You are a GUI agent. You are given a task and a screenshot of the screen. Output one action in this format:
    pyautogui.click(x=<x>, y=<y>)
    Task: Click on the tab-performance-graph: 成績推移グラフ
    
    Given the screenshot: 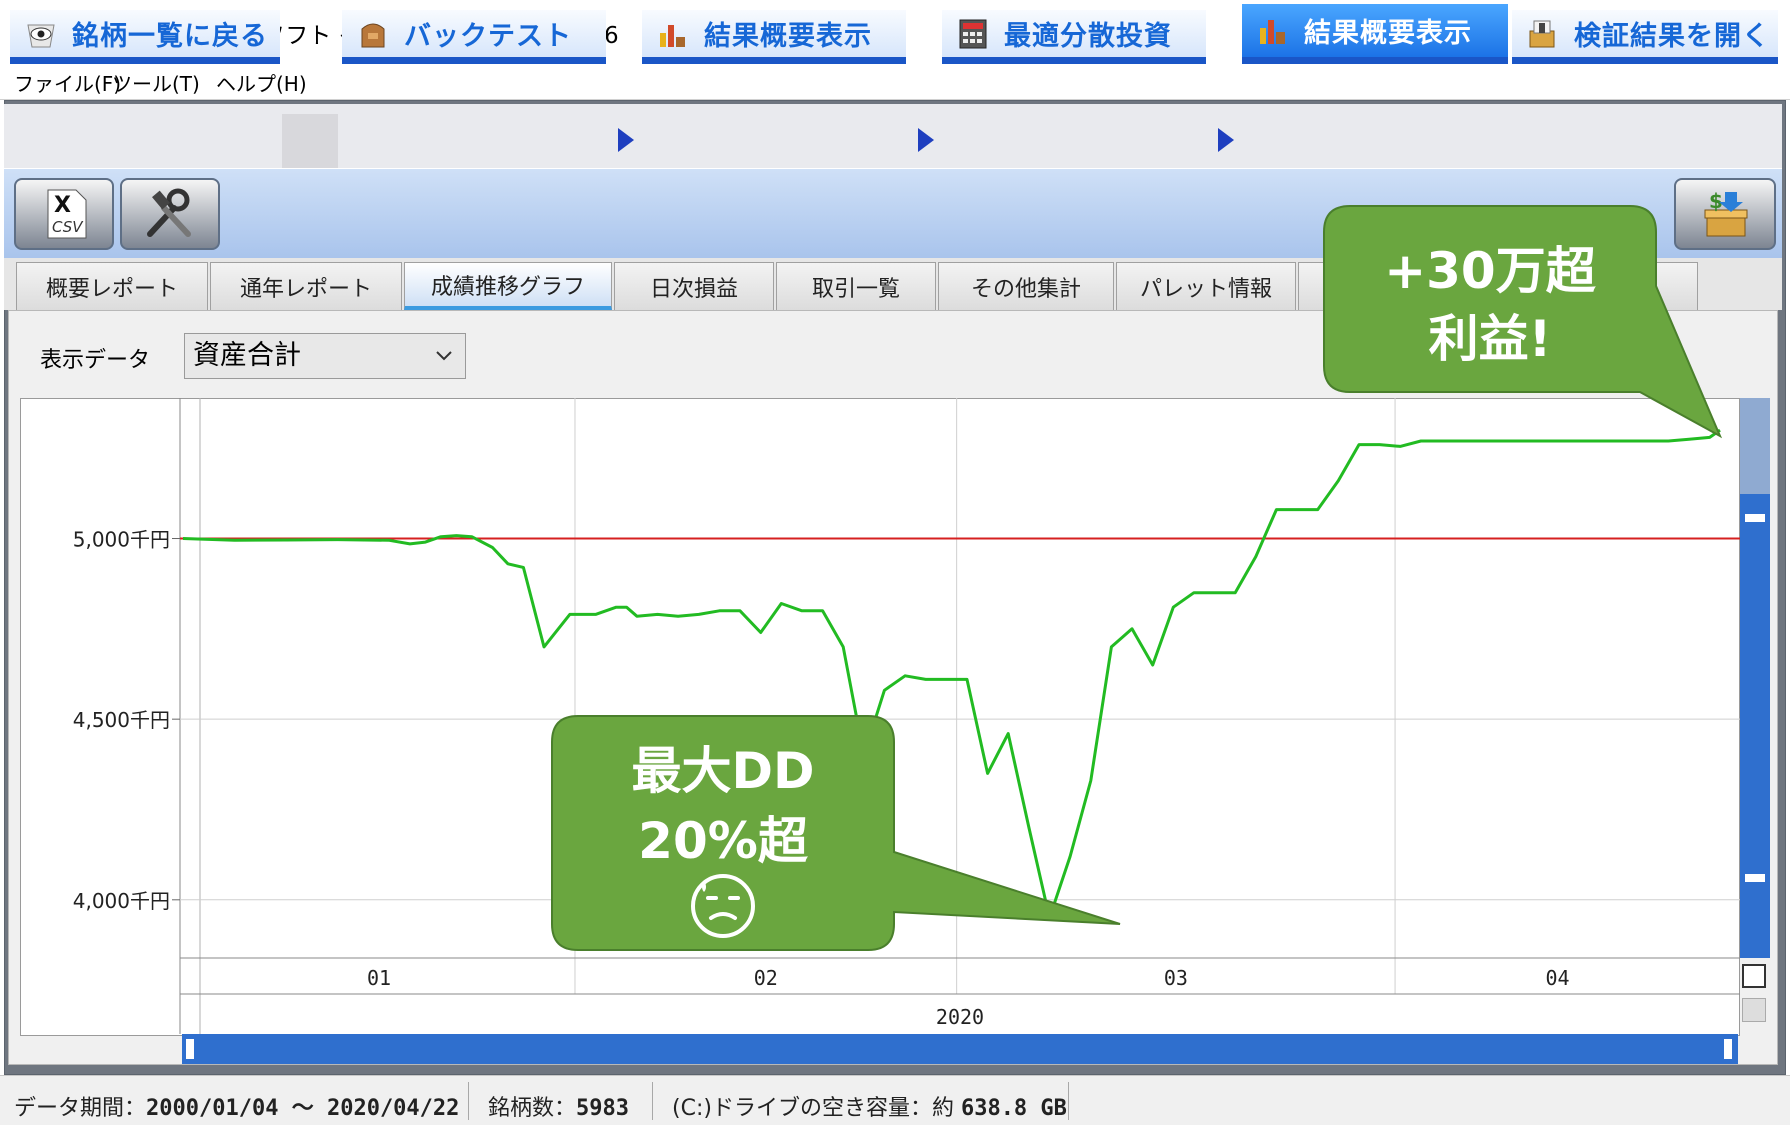 What is the action you would take?
    pyautogui.click(x=508, y=286)
    